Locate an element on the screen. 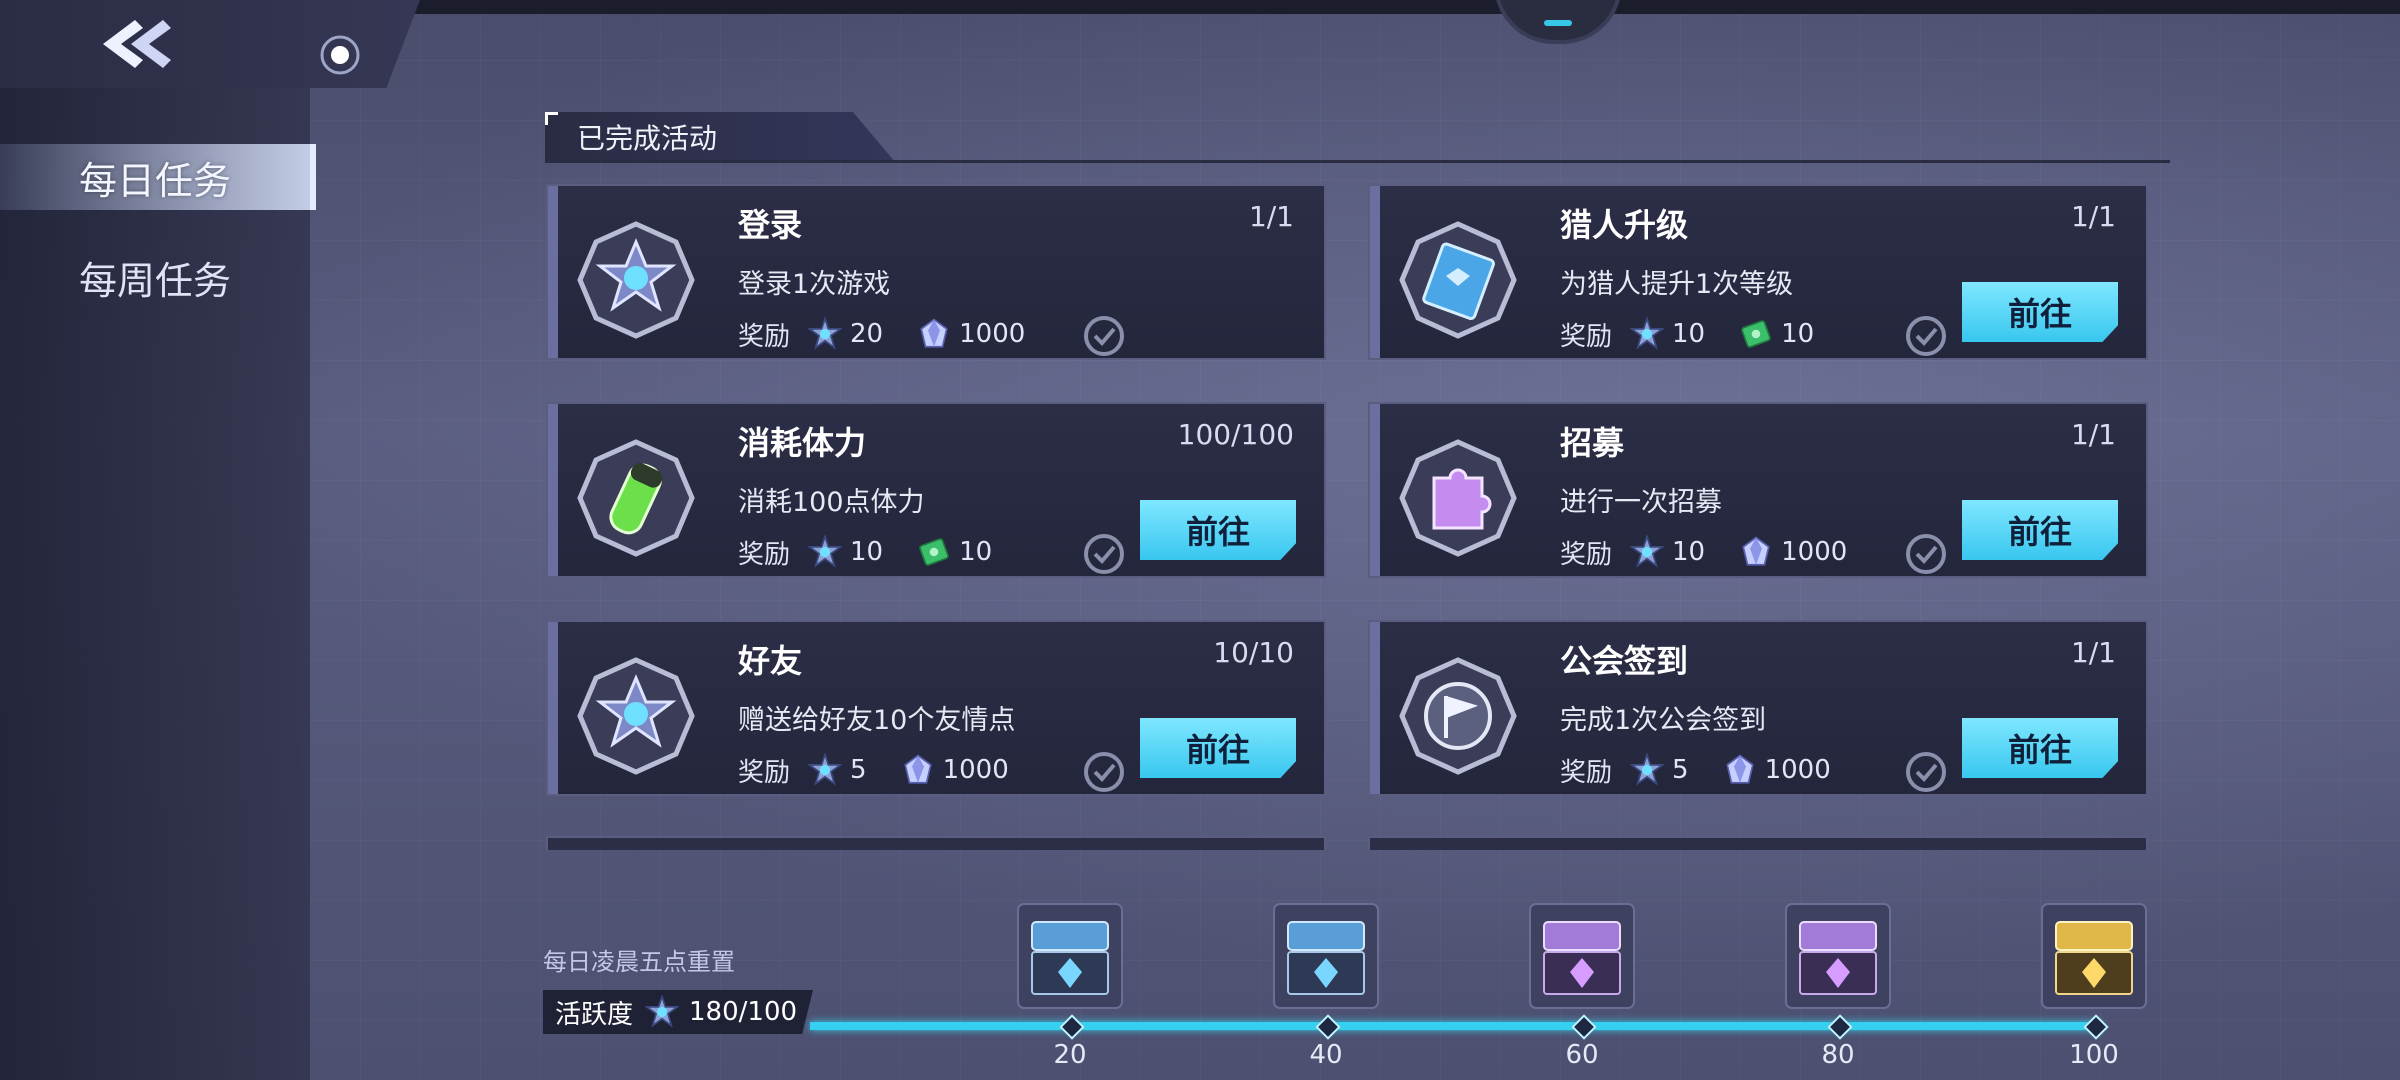 This screenshot has width=2400, height=1080. back-button is located at coordinates (135, 44).